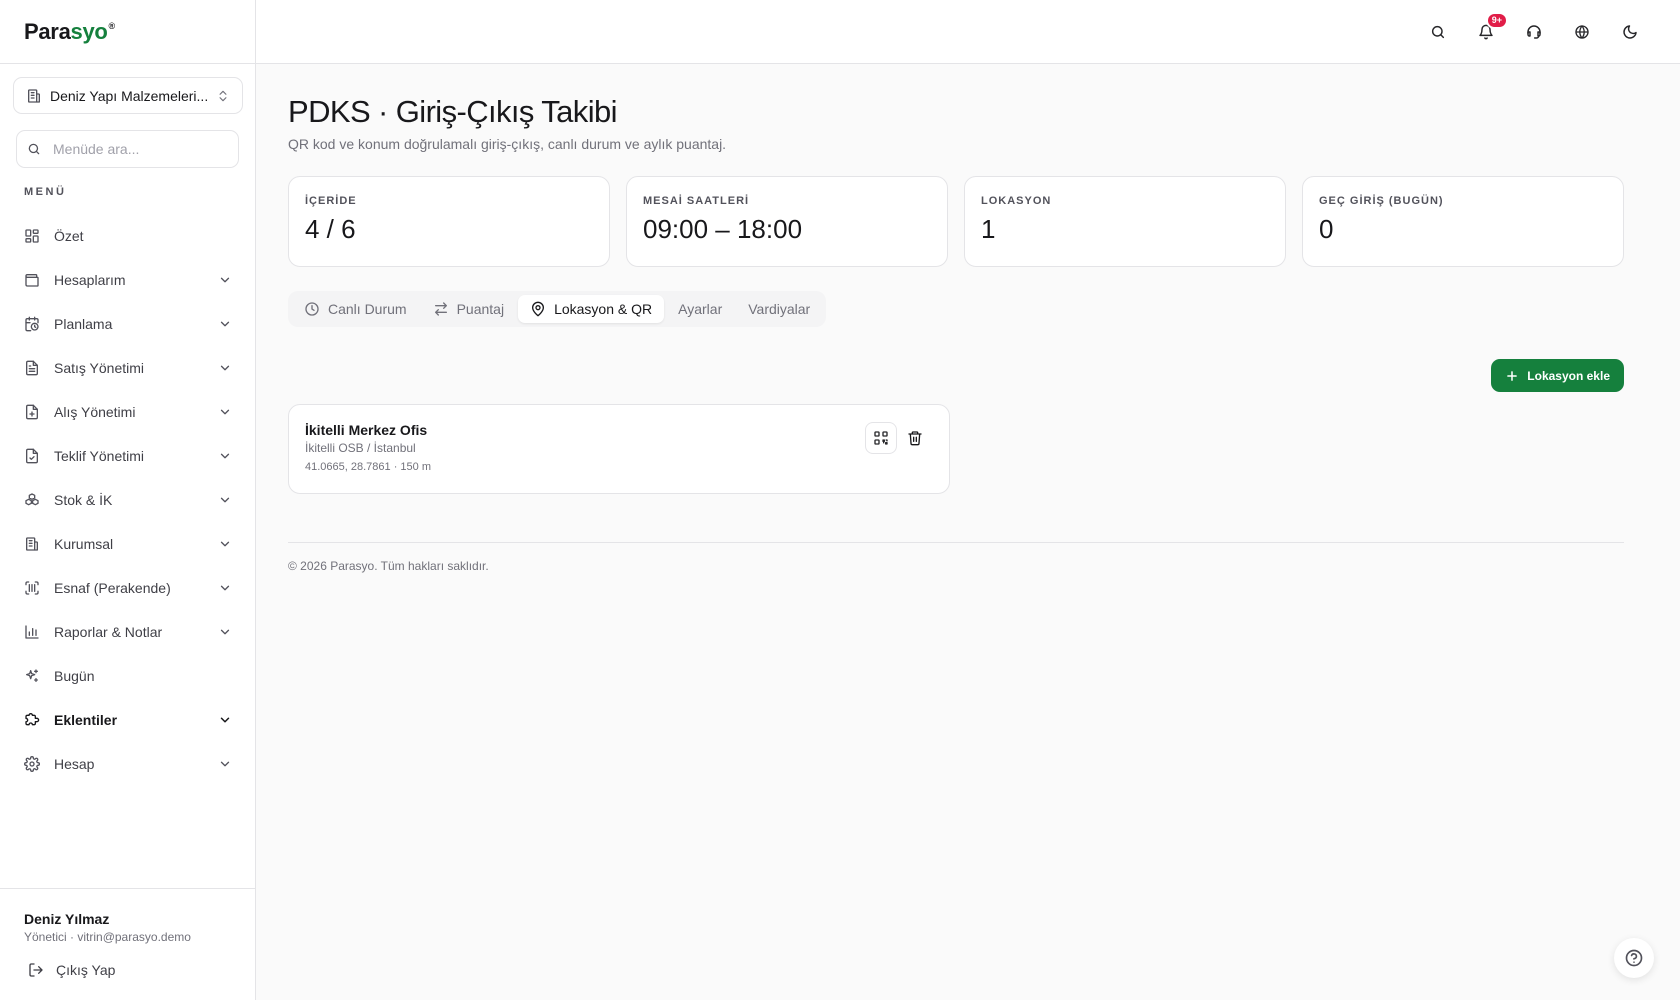 The height and width of the screenshot is (1000, 1680). What do you see at coordinates (1326, 229) in the screenshot?
I see `stat-value: 0` at bounding box center [1326, 229].